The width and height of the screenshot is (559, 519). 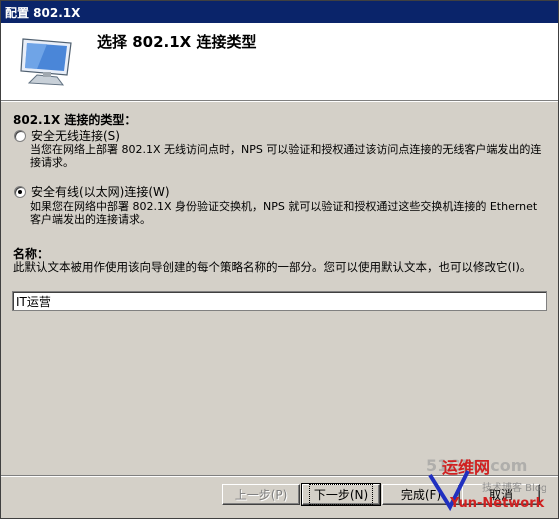 What do you see at coordinates (279, 301) in the screenshot?
I see `policy-name-input` at bounding box center [279, 301].